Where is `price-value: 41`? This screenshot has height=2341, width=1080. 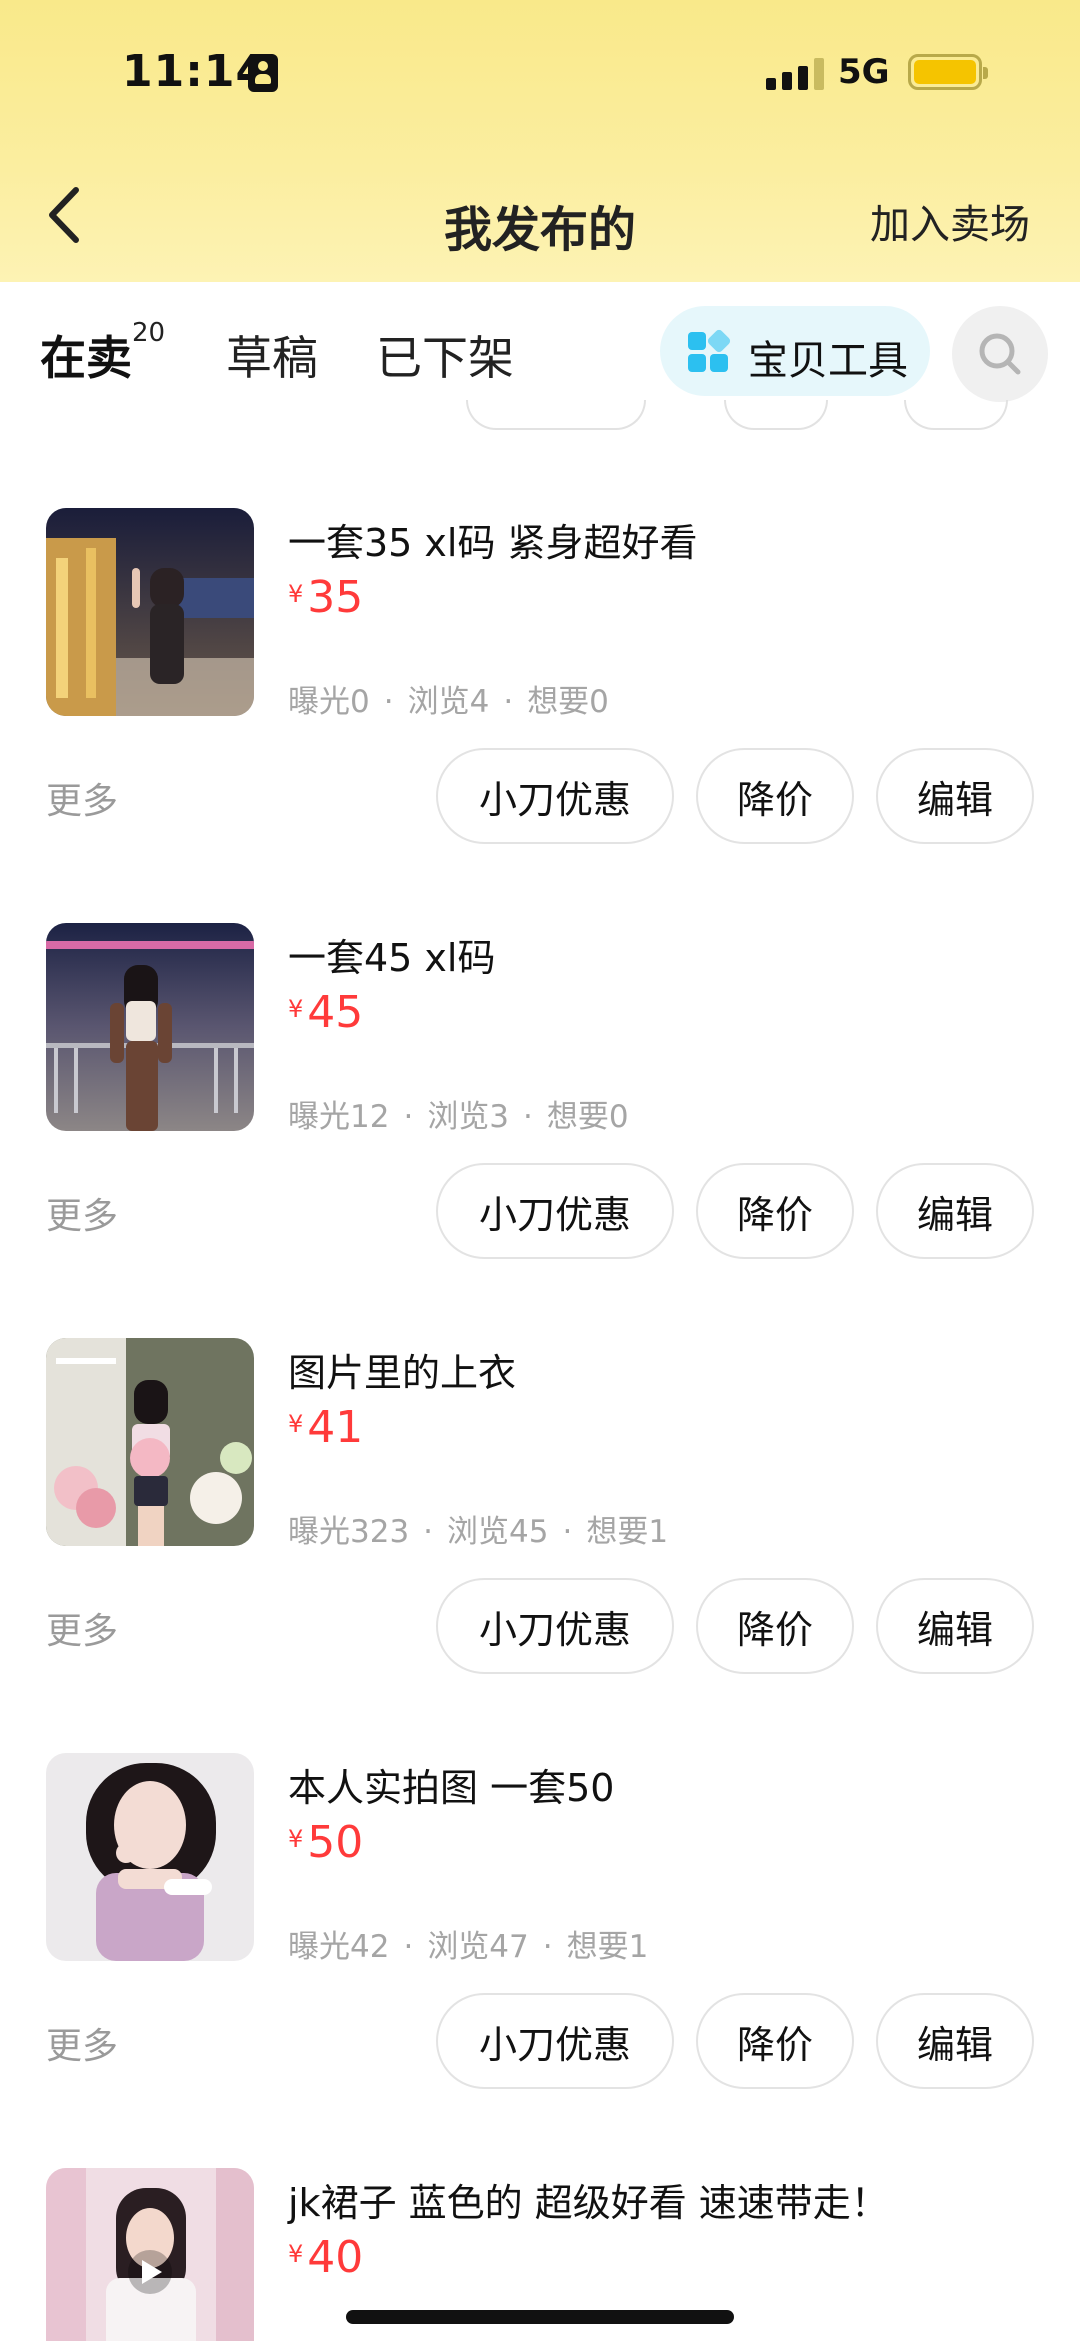 price-value: 41 is located at coordinates (335, 1427).